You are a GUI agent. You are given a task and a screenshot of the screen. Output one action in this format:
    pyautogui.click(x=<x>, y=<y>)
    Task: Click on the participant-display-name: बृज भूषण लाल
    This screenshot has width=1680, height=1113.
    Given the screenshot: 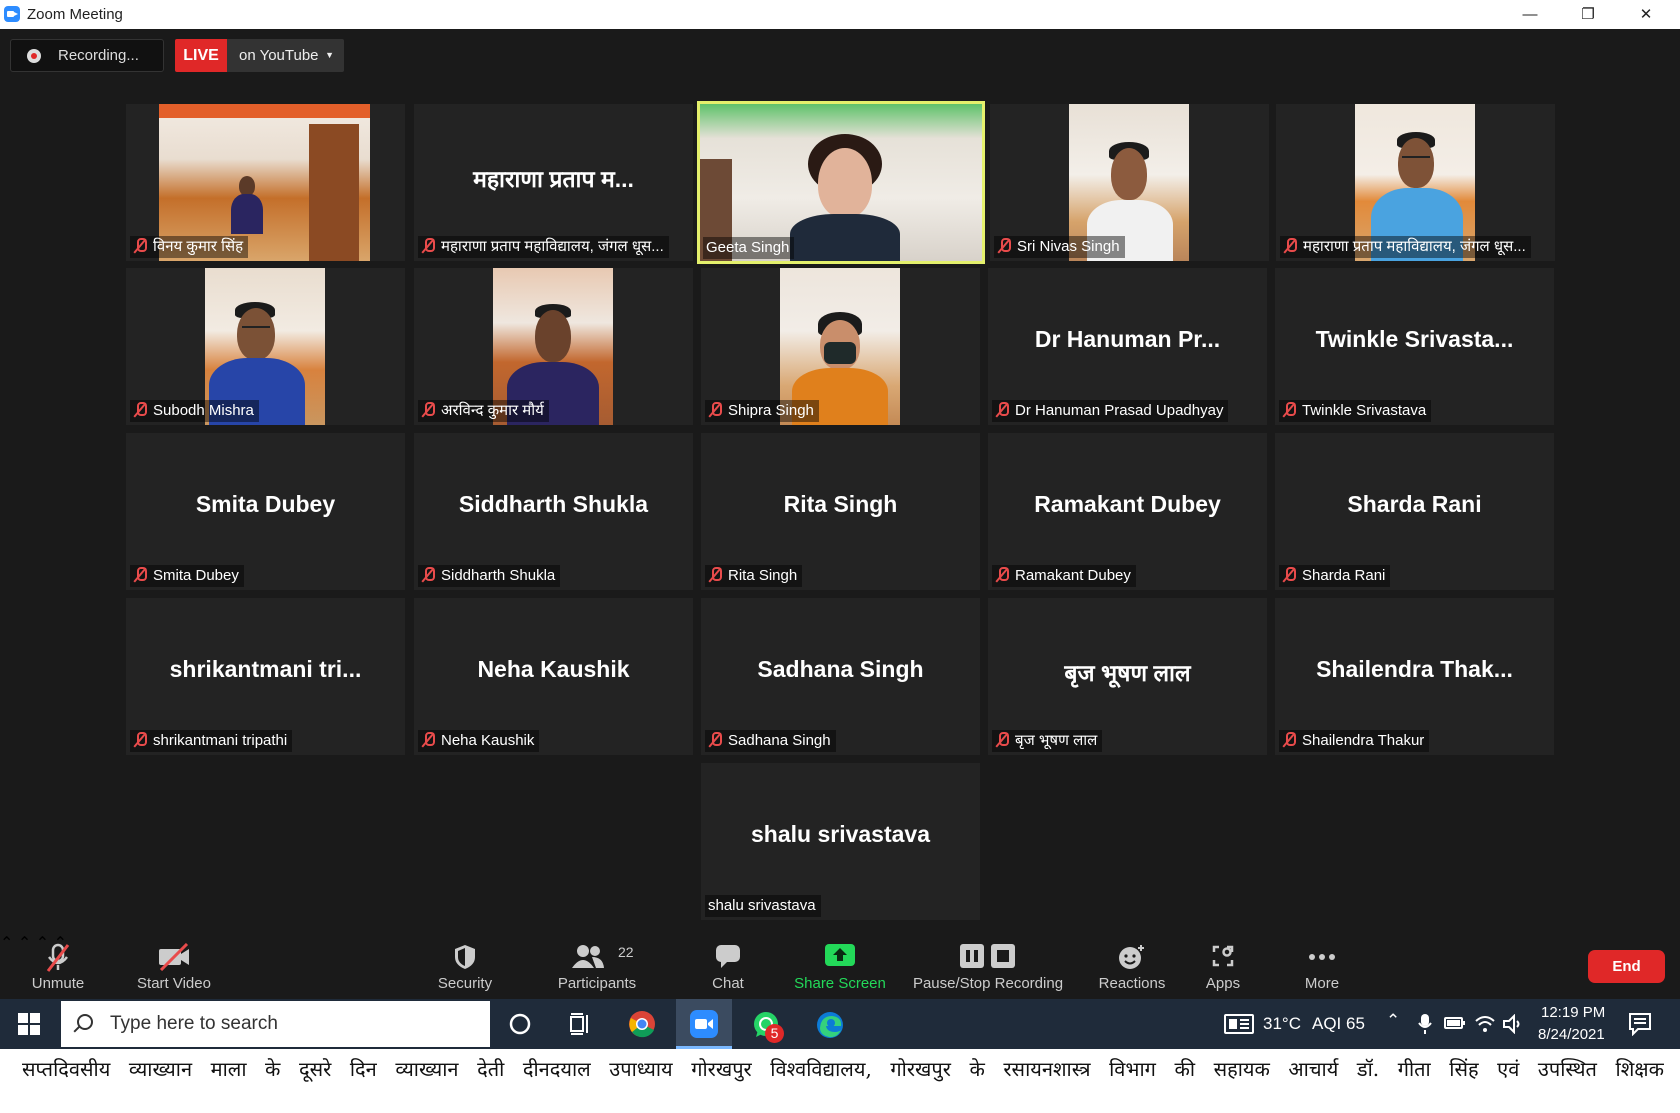 What is the action you would take?
    pyautogui.click(x=1127, y=673)
    